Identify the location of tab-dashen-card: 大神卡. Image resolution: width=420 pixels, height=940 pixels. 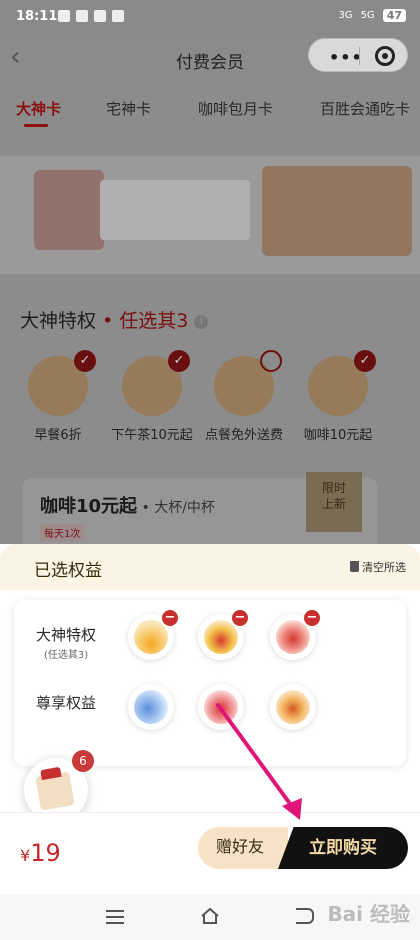
(38, 112).